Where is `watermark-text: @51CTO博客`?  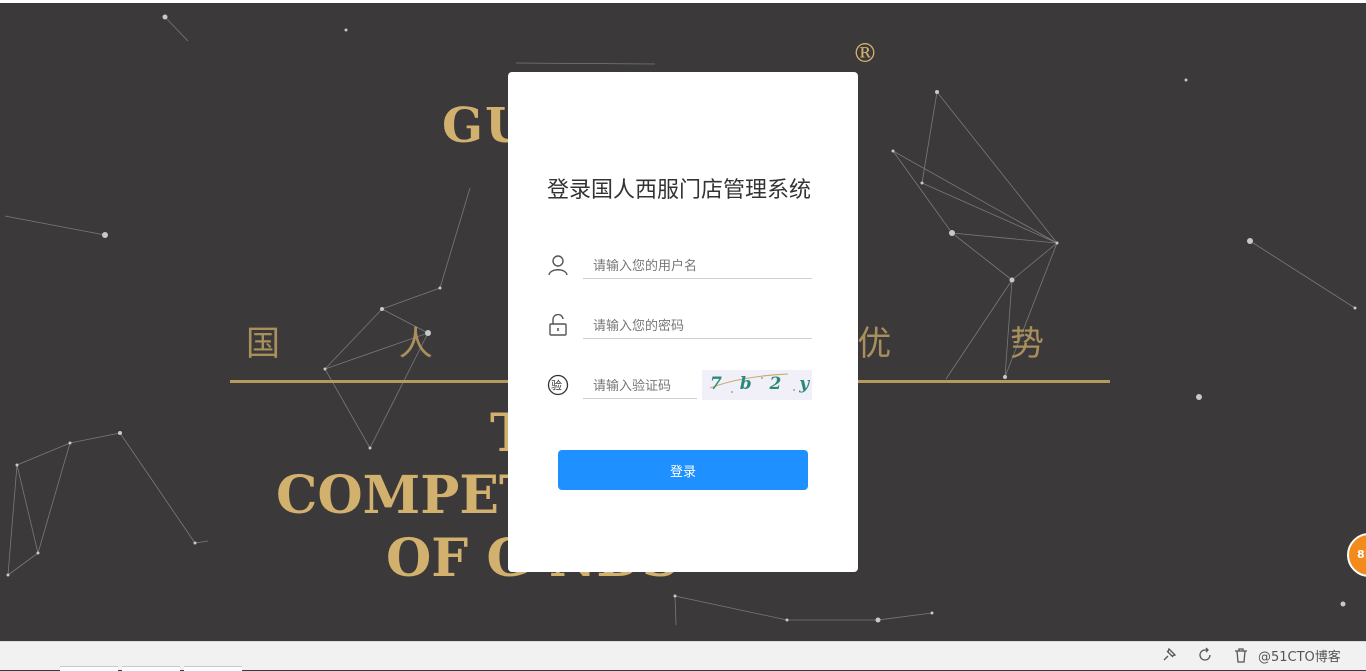 watermark-text: @51CTO博客 is located at coordinates (1299, 657).